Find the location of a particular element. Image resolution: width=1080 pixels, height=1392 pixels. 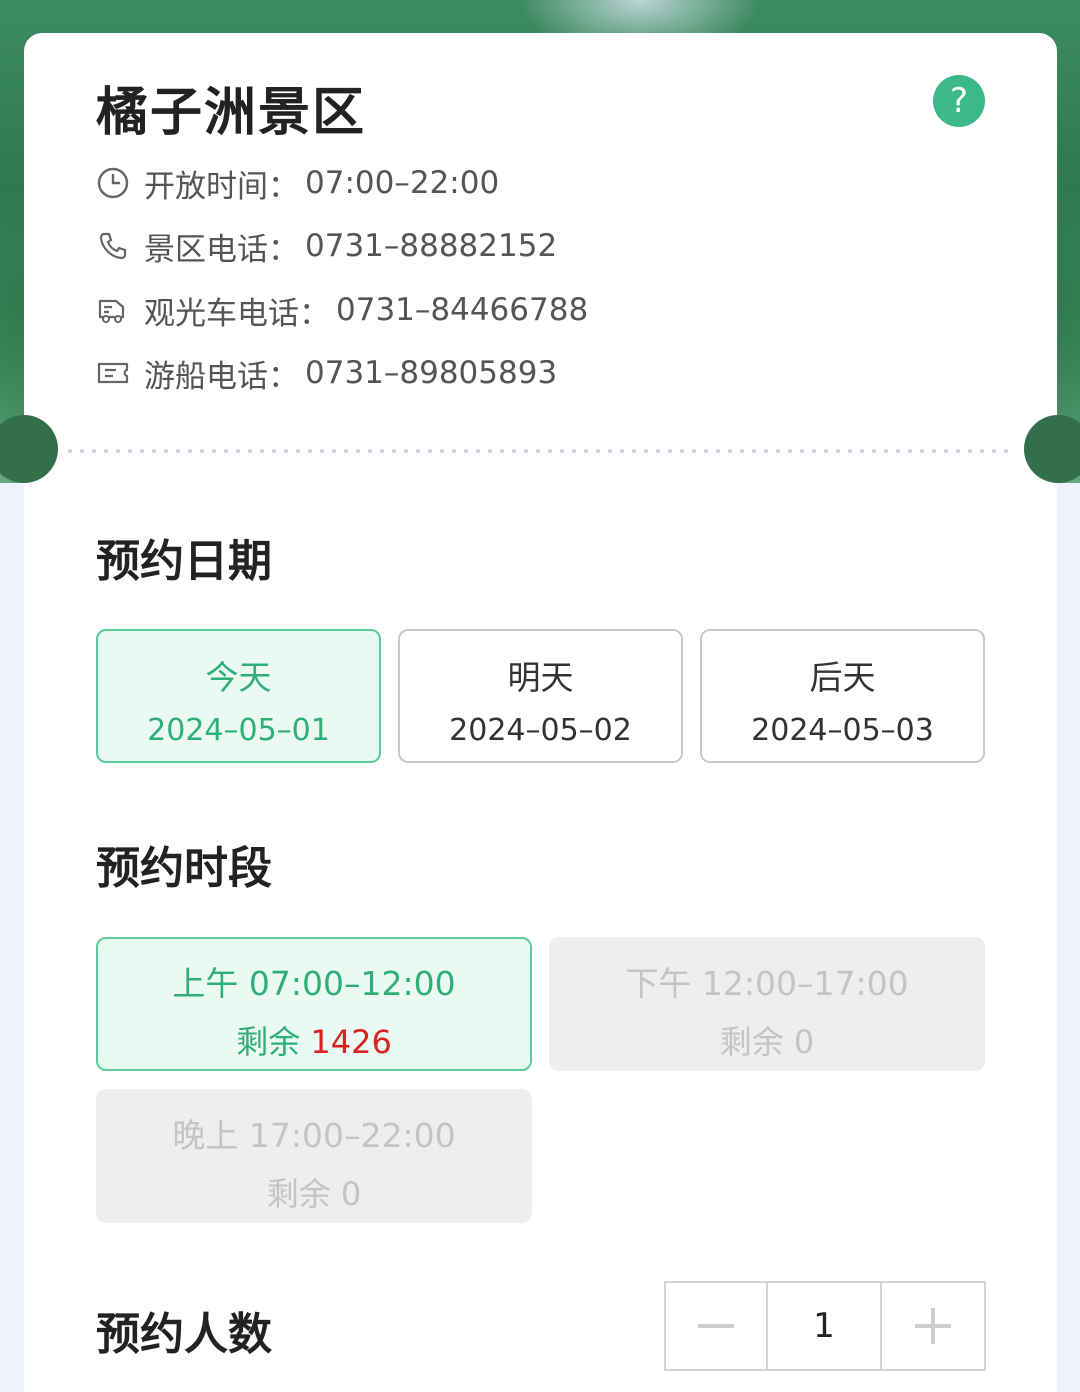

bus-value: 0731–84466788 is located at coordinates (462, 310).